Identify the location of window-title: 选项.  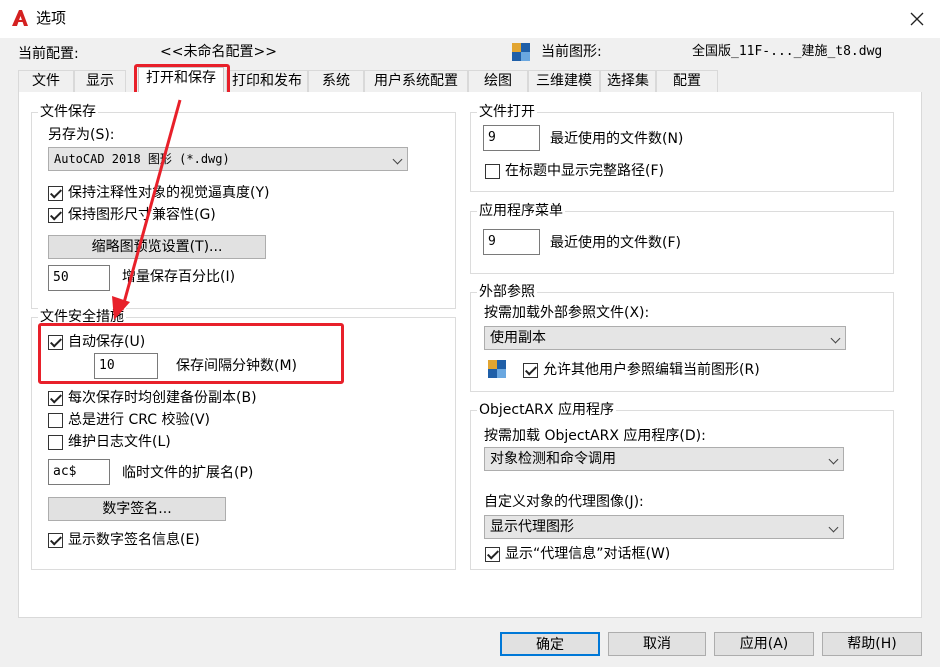
(51, 18).